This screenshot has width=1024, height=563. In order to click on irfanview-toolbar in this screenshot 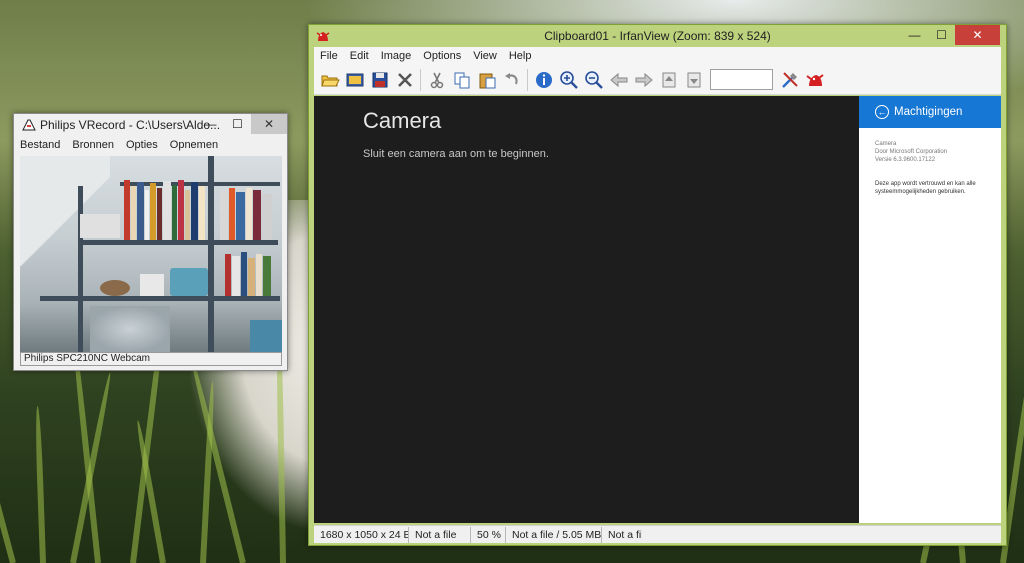, I will do `click(657, 80)`.